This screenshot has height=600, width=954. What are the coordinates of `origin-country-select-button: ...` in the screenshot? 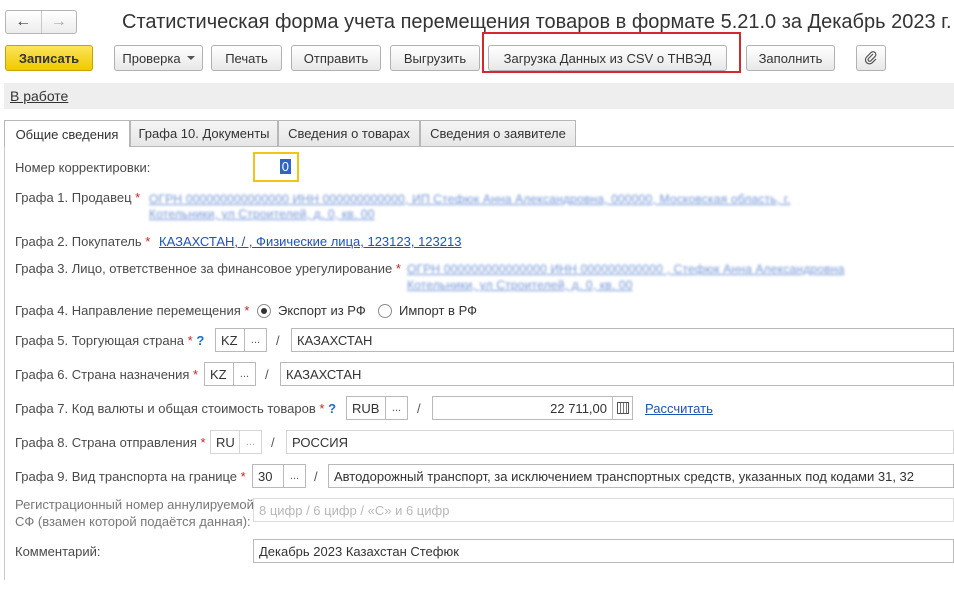 It's located at (251, 442).